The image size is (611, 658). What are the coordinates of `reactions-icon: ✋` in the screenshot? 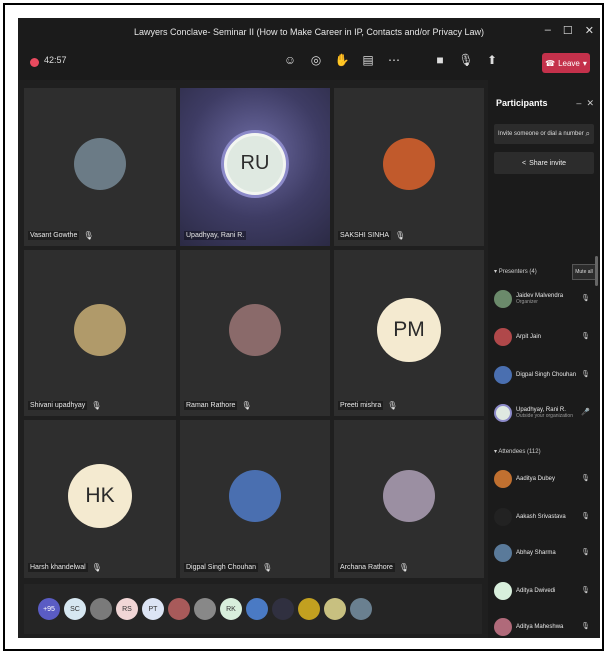 It's located at (342, 60).